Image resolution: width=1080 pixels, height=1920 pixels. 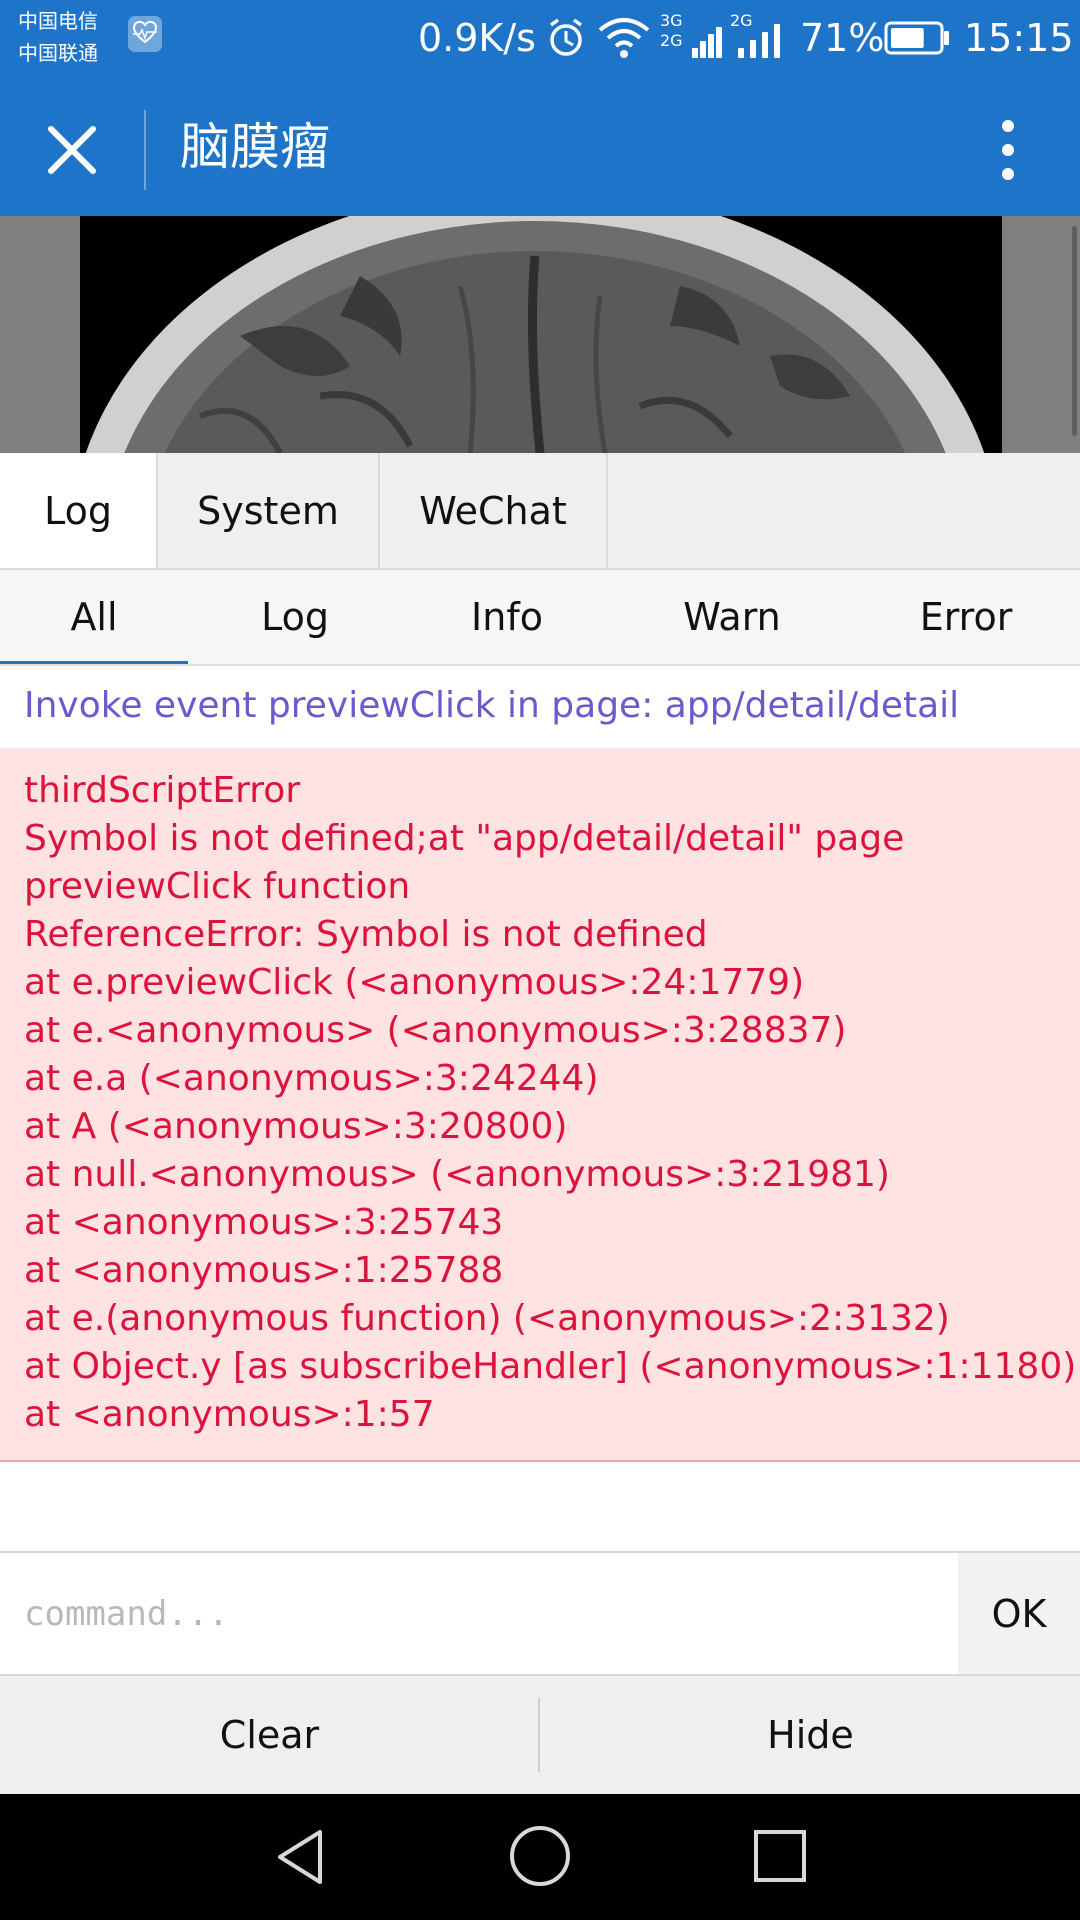 I want to click on actions-divider, so click(x=539, y=1735).